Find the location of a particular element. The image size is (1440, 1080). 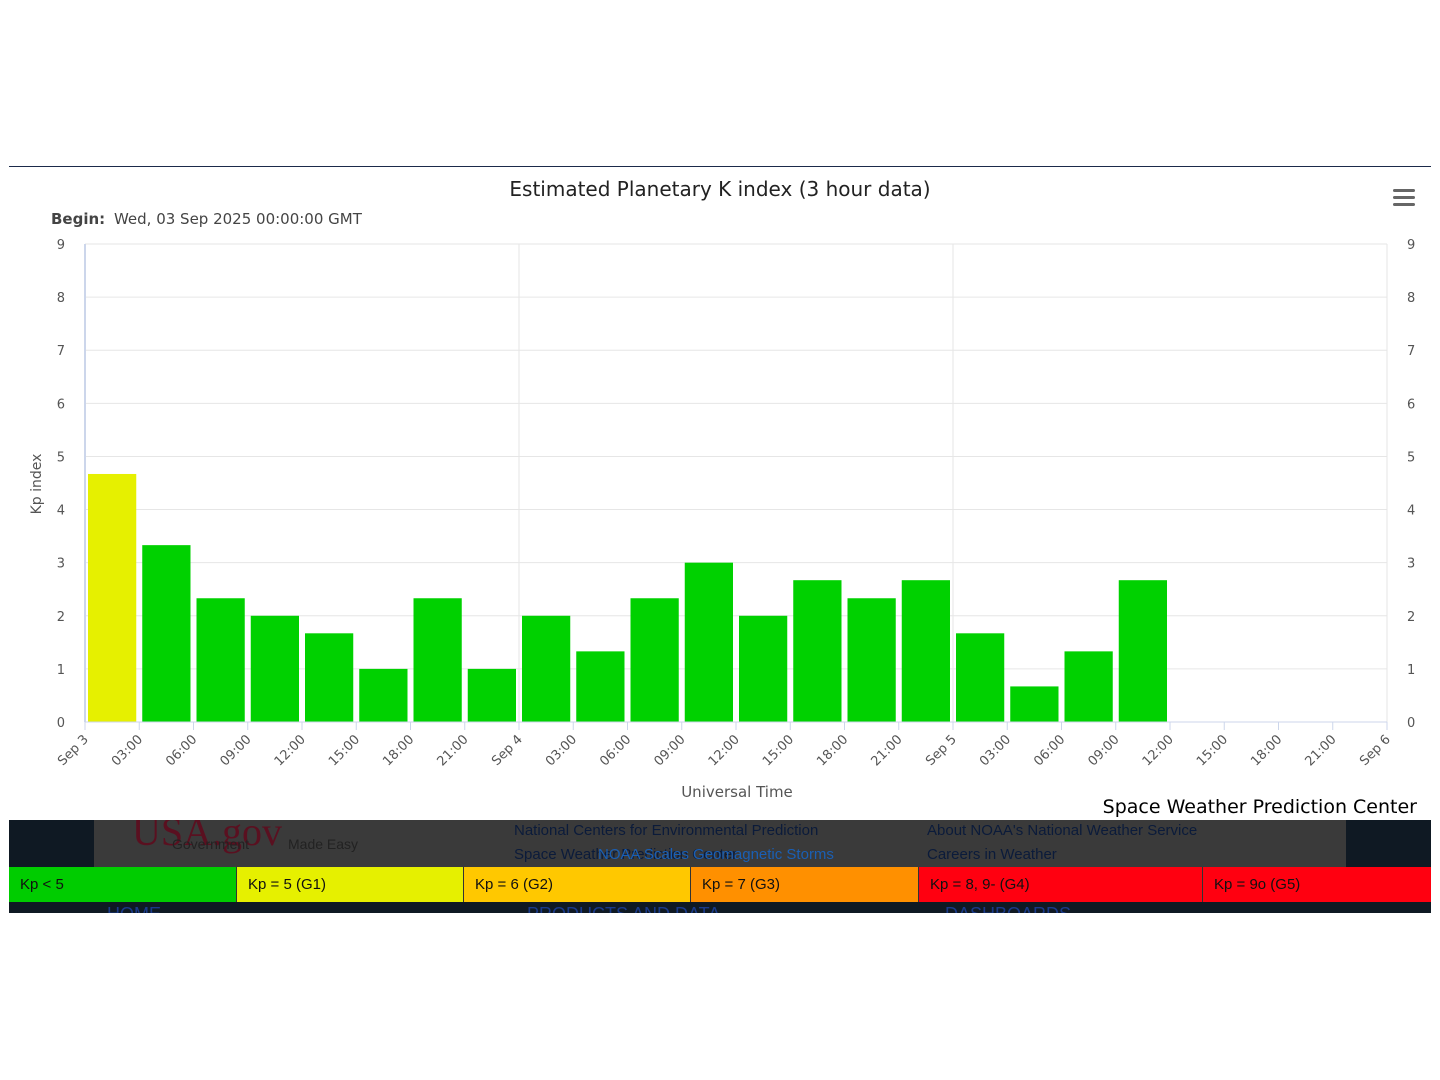

y-axis-label: Kp index is located at coordinates (37, 484).